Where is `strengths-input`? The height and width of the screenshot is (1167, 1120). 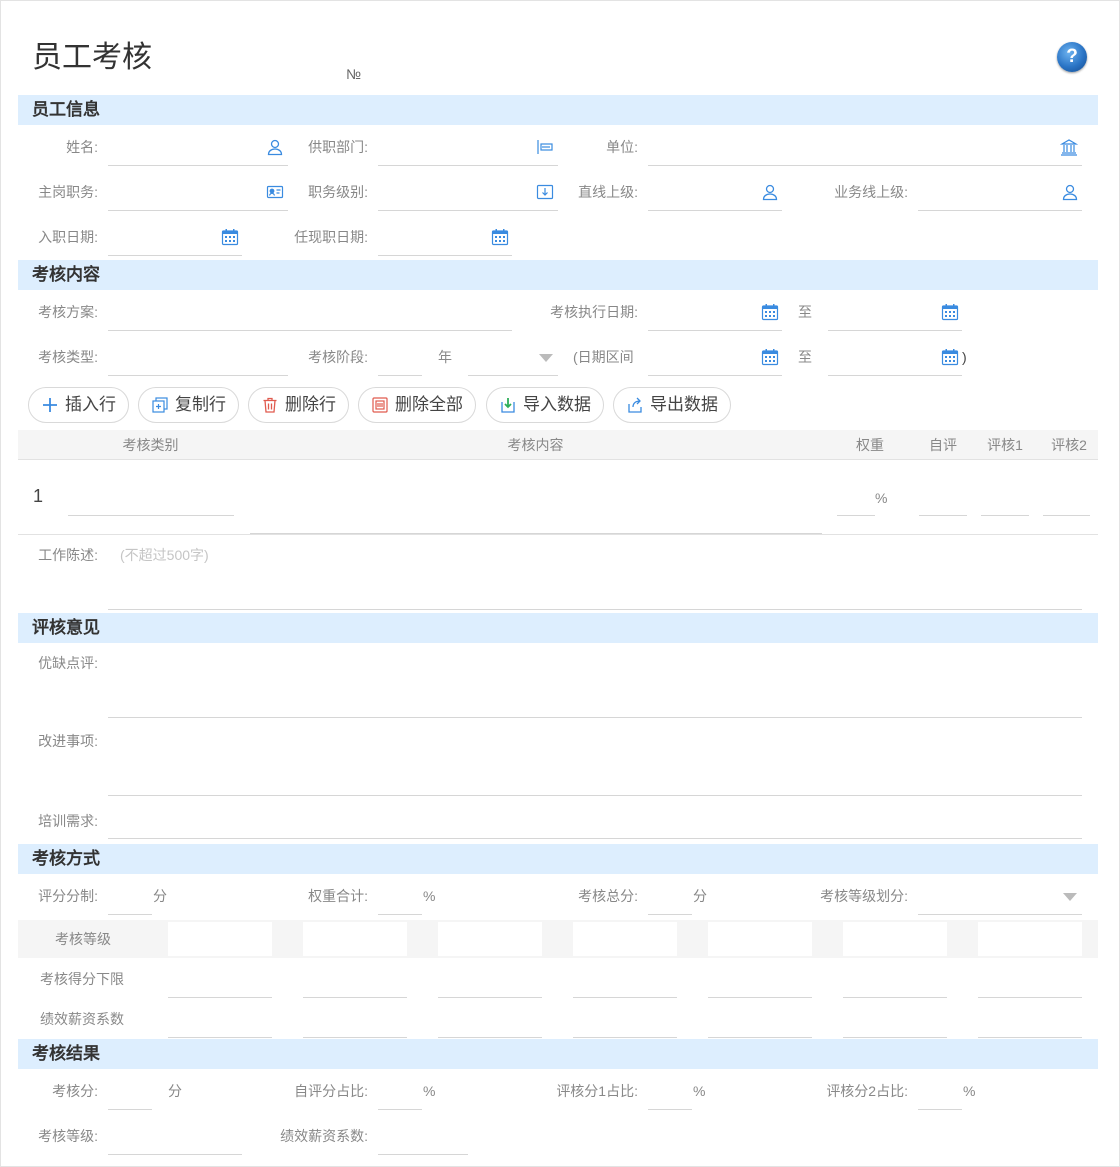
strengths-input is located at coordinates (595, 717).